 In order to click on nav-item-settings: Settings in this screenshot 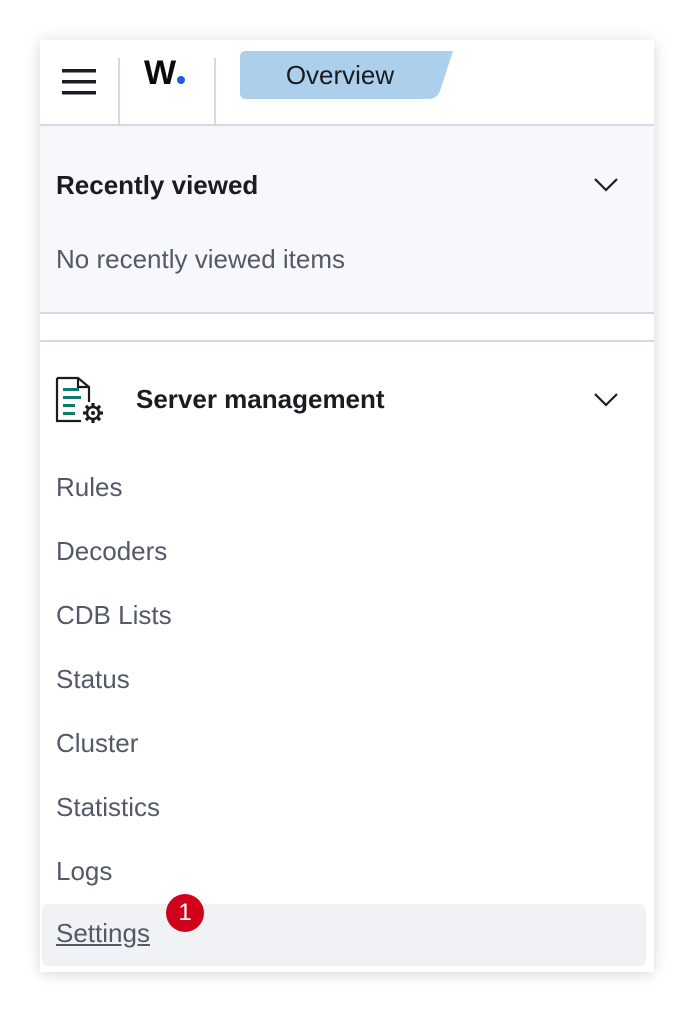, I will do `click(103, 933)`.